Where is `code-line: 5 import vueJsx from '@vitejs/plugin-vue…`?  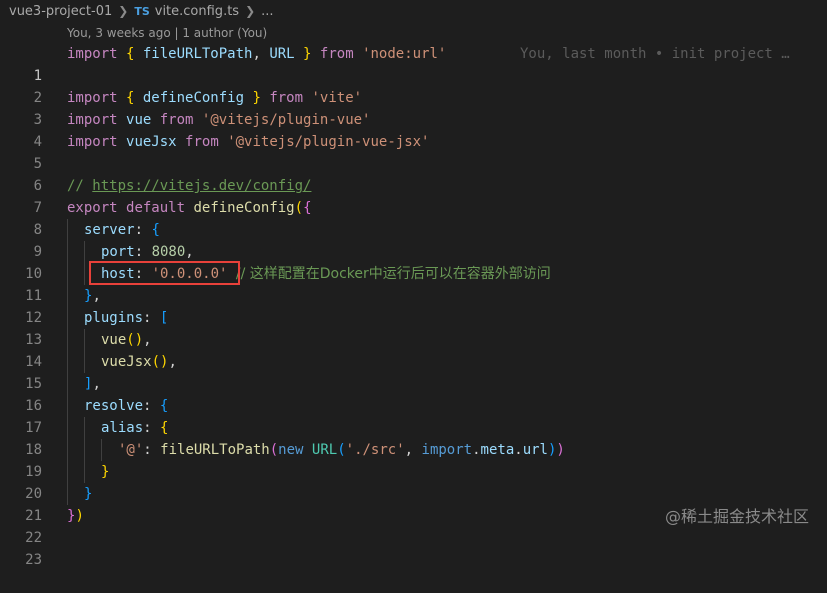
code-line: 5 import vueJsx from '@vitejs/plugin-vue… is located at coordinates (413, 151).